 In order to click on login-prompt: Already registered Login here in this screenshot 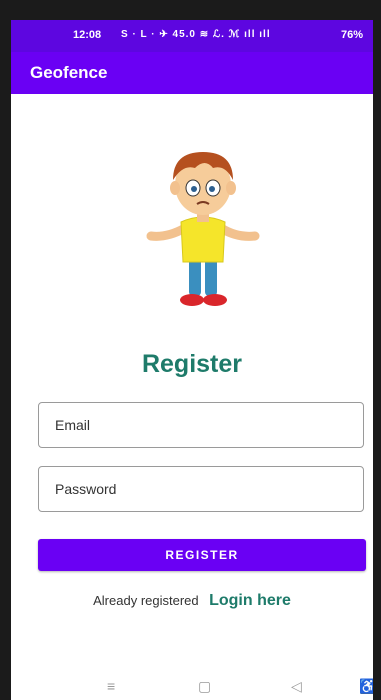, I will do `click(192, 601)`.